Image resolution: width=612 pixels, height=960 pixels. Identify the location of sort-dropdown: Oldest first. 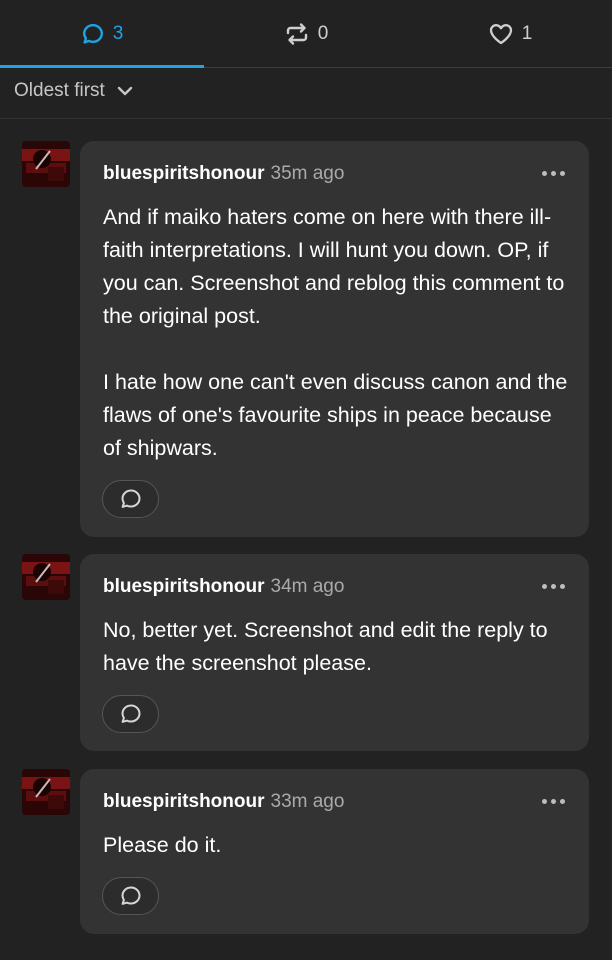
(73, 91).